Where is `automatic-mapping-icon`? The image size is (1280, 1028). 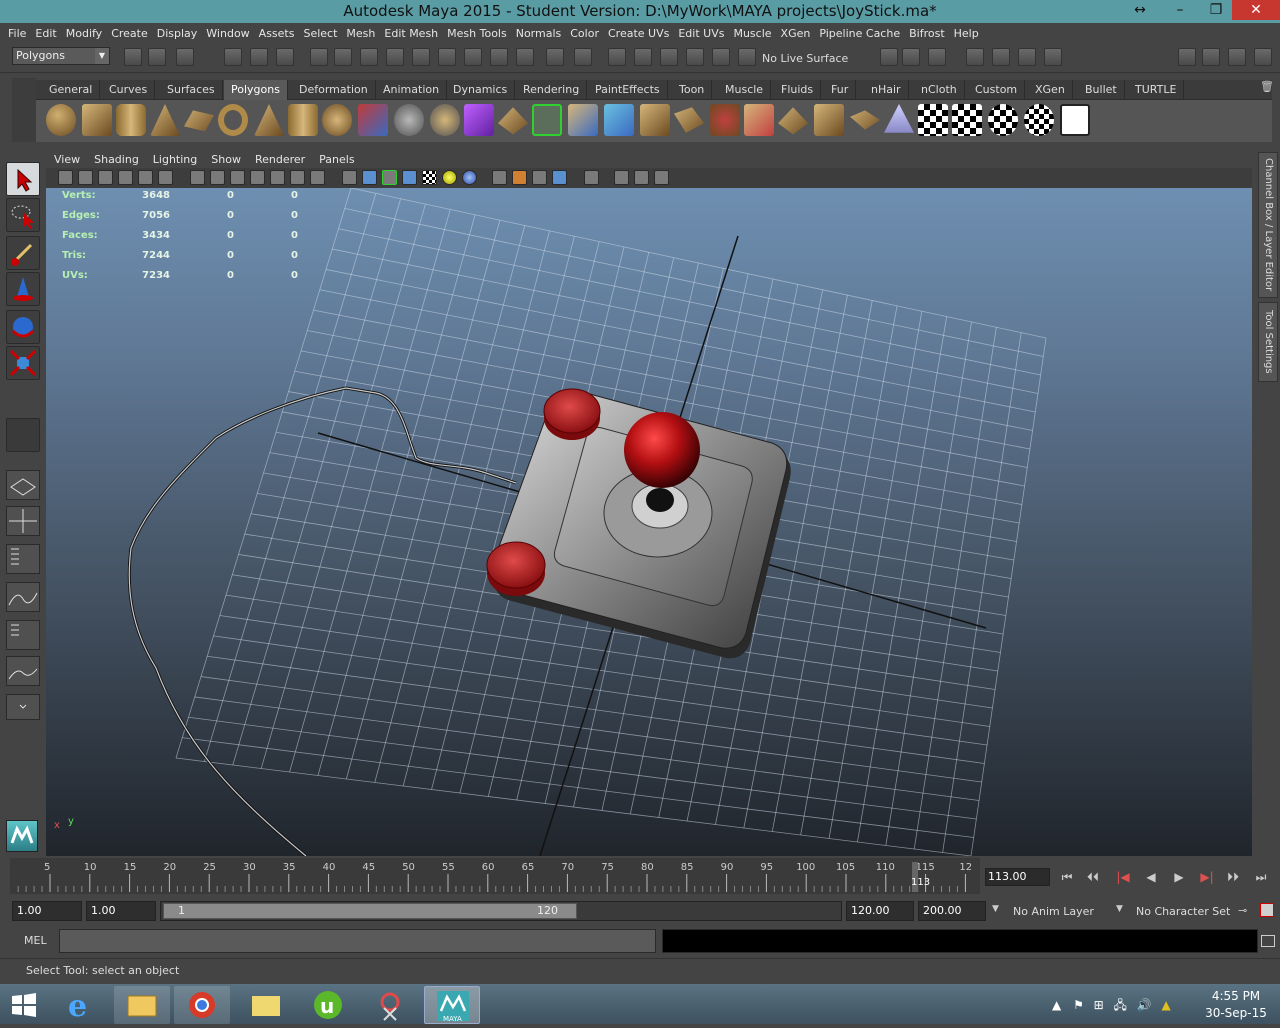
automatic-mapping-icon is located at coordinates (1039, 120).